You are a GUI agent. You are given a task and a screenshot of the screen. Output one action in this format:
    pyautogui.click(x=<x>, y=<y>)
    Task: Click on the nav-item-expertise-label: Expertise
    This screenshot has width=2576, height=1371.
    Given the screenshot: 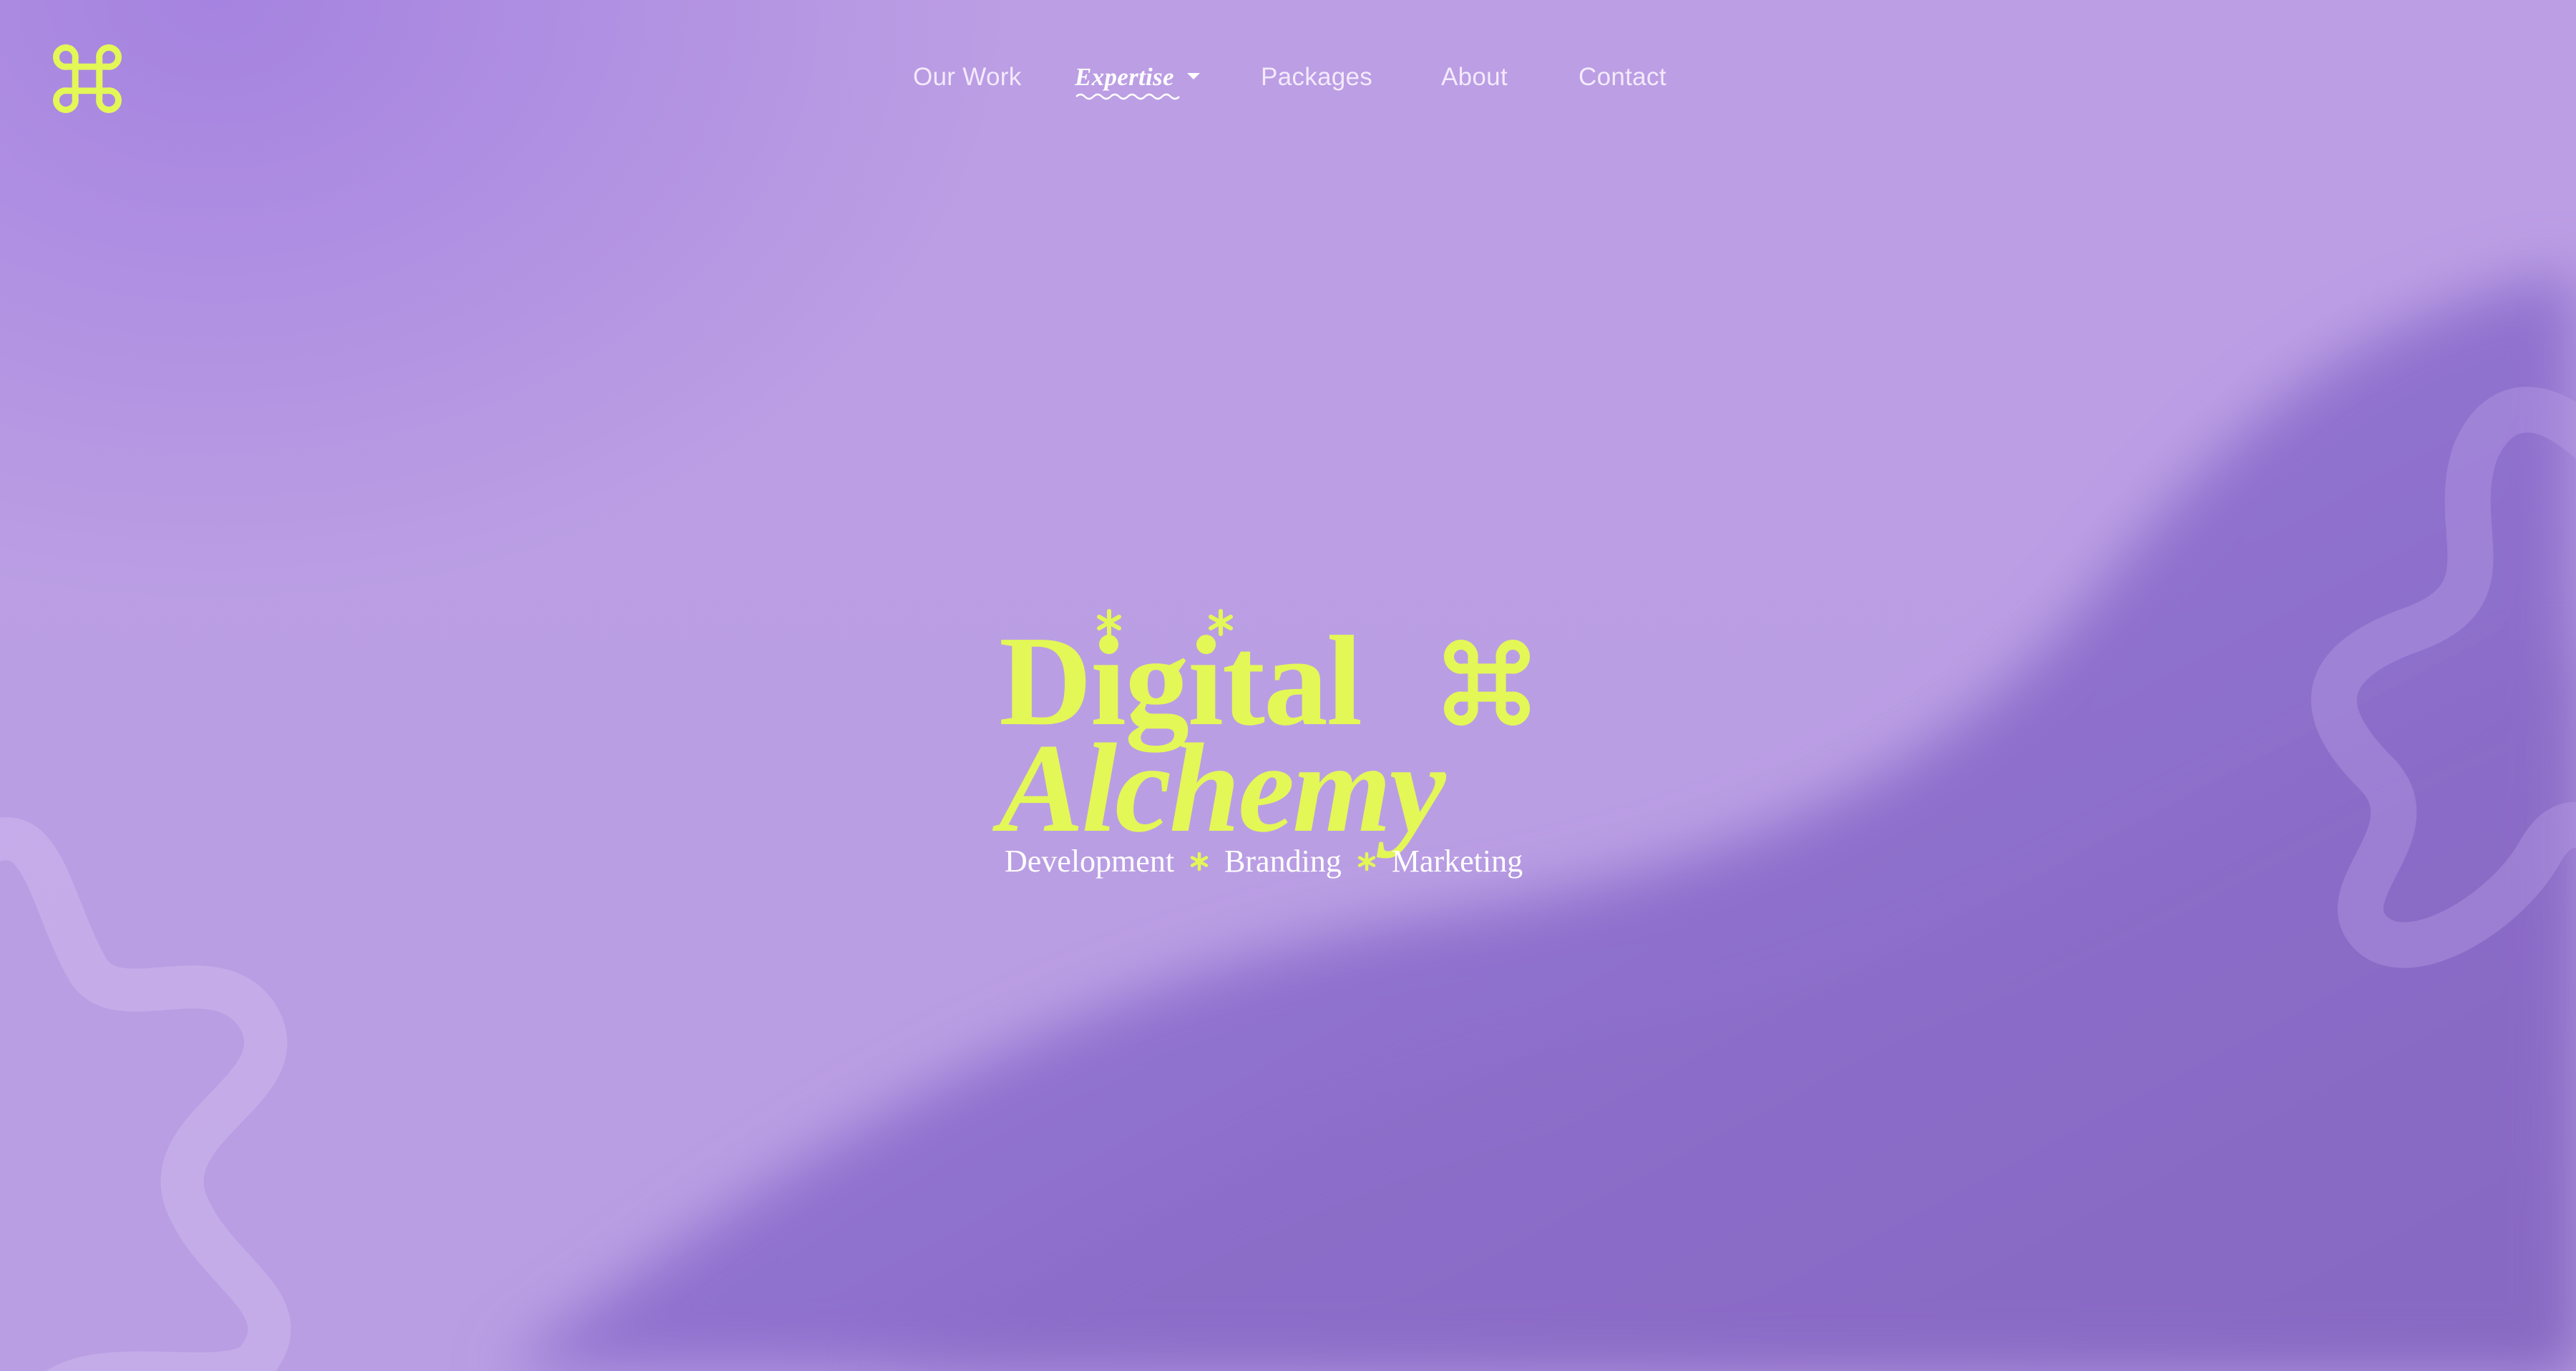 What is the action you would take?
    pyautogui.click(x=1124, y=77)
    